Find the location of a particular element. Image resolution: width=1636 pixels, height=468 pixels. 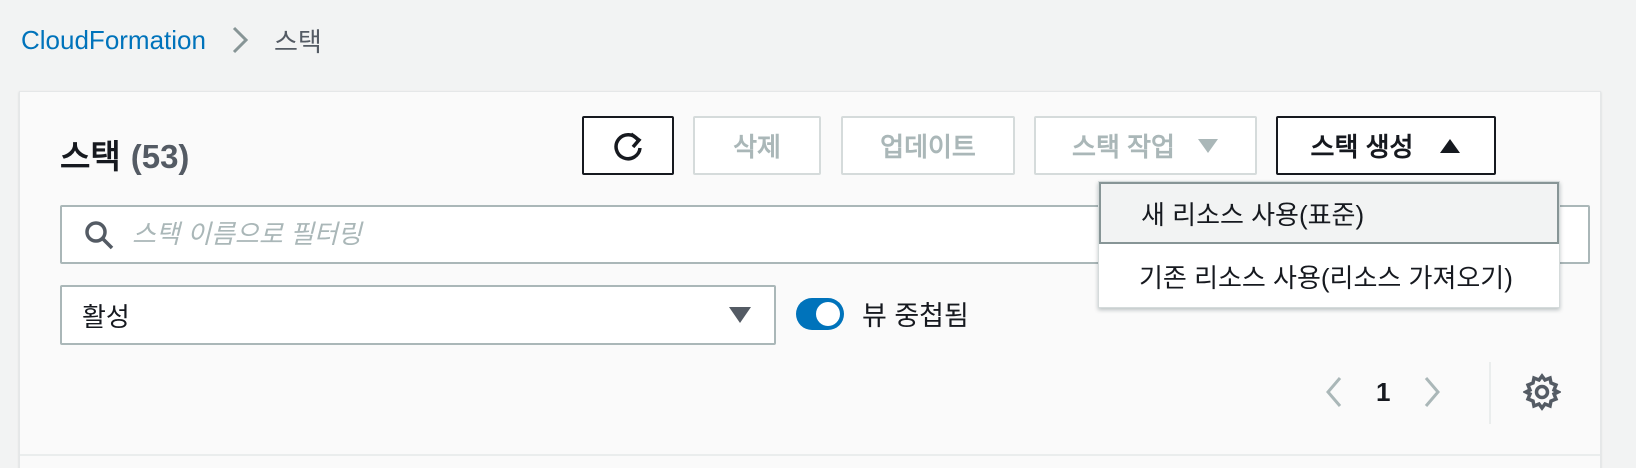

nested-view-toggle: 뷰 중첩됨 is located at coordinates (882, 313).